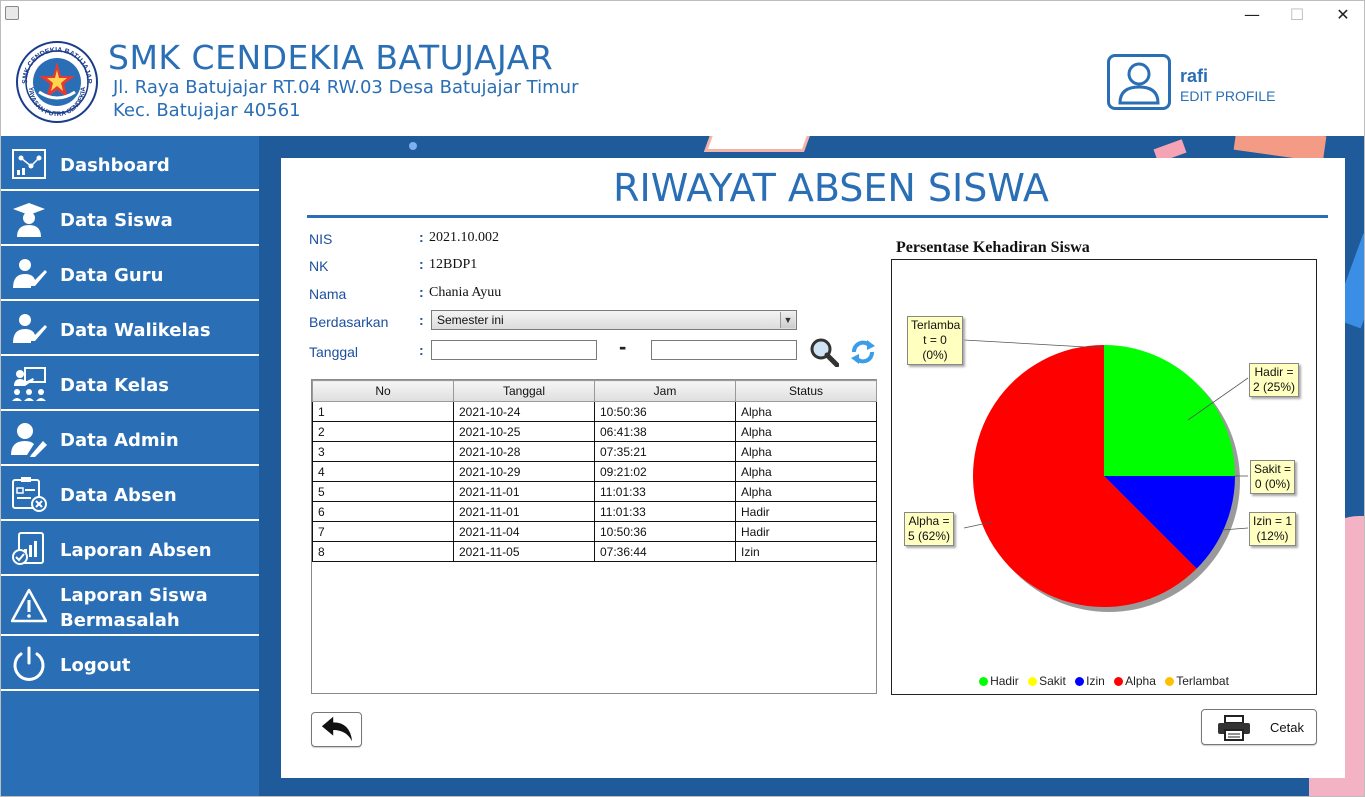 This screenshot has height=797, width=1365. I want to click on legend-item-alpha: Alpha, so click(1135, 681).